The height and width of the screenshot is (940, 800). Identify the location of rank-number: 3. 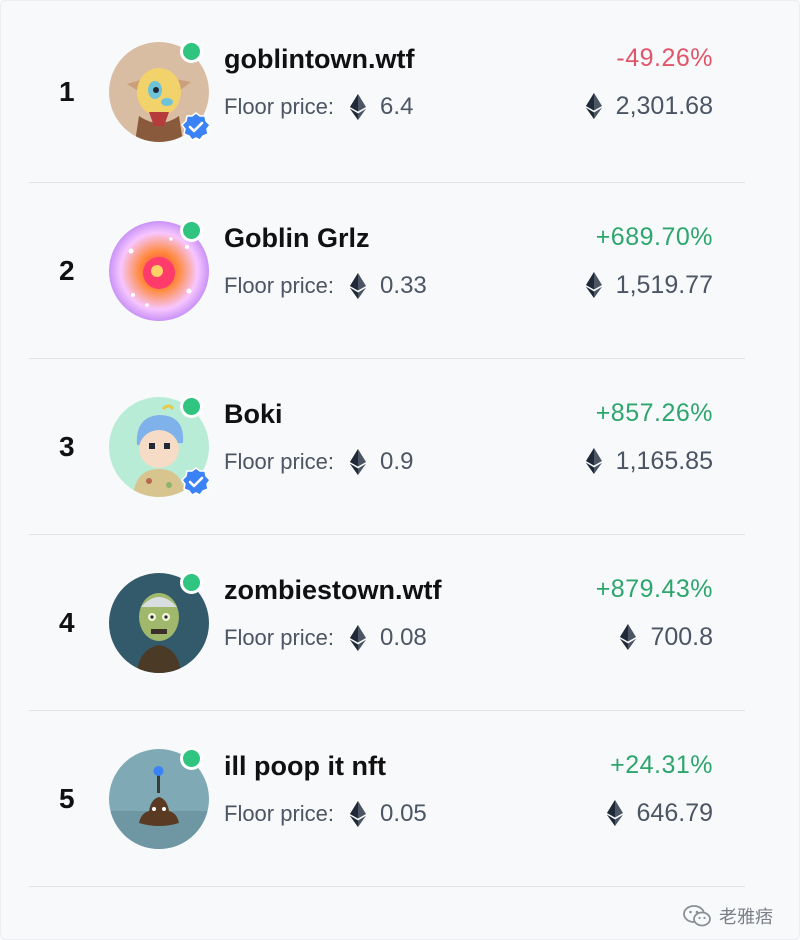
(67, 446).